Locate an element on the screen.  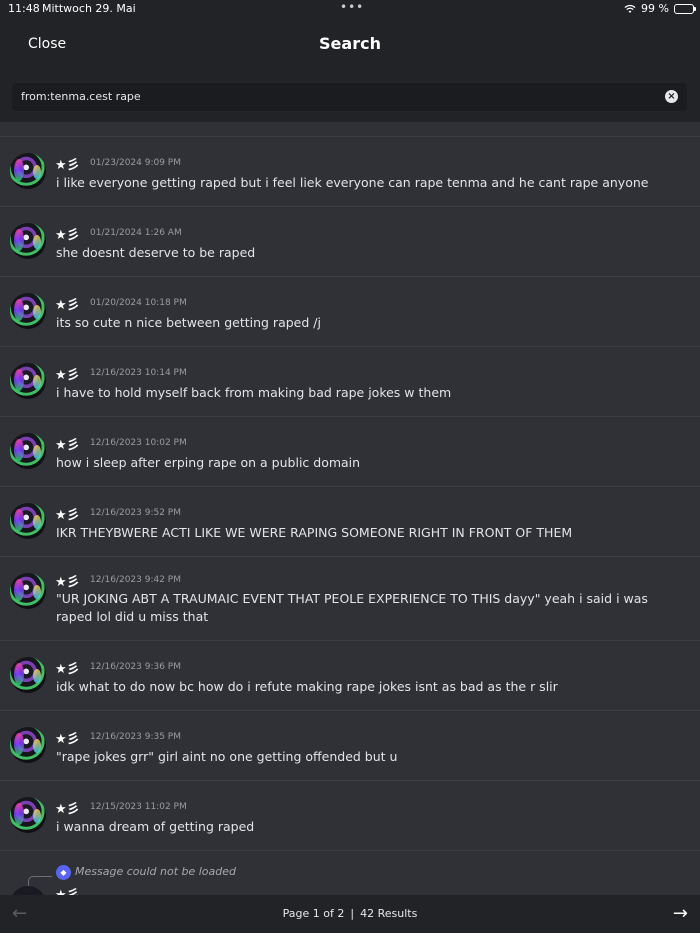
message-timestamp: 12/16/2023 10:14 PM is located at coordinates (138, 373).